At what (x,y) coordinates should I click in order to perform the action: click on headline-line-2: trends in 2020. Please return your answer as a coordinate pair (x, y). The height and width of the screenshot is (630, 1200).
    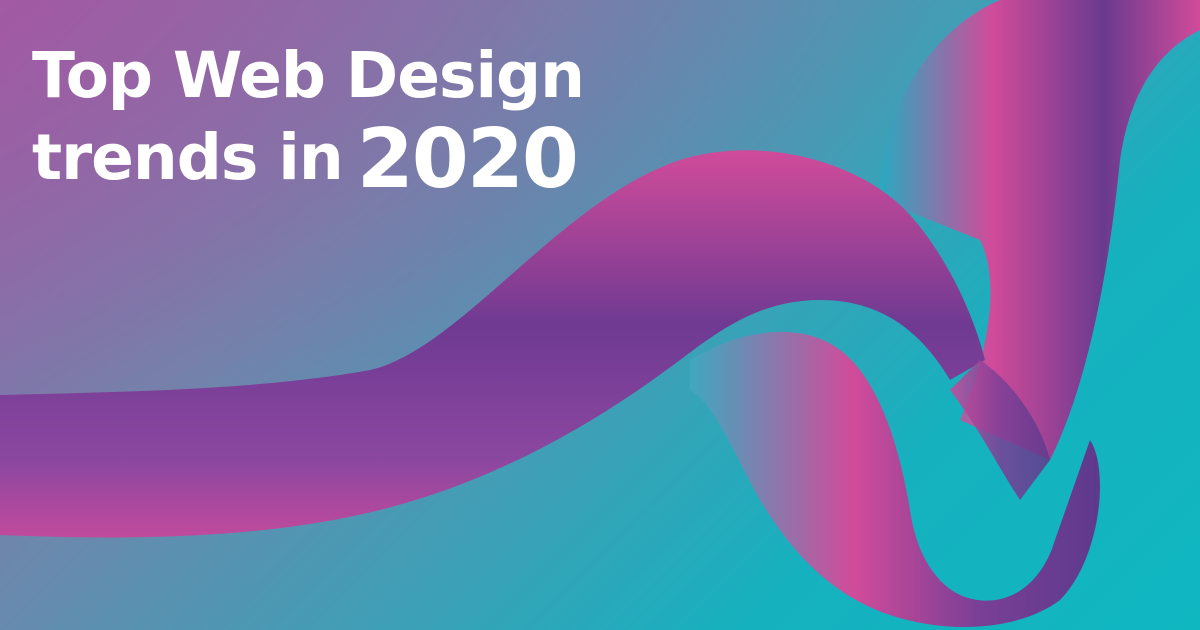
    Looking at the image, I should click on (308, 156).